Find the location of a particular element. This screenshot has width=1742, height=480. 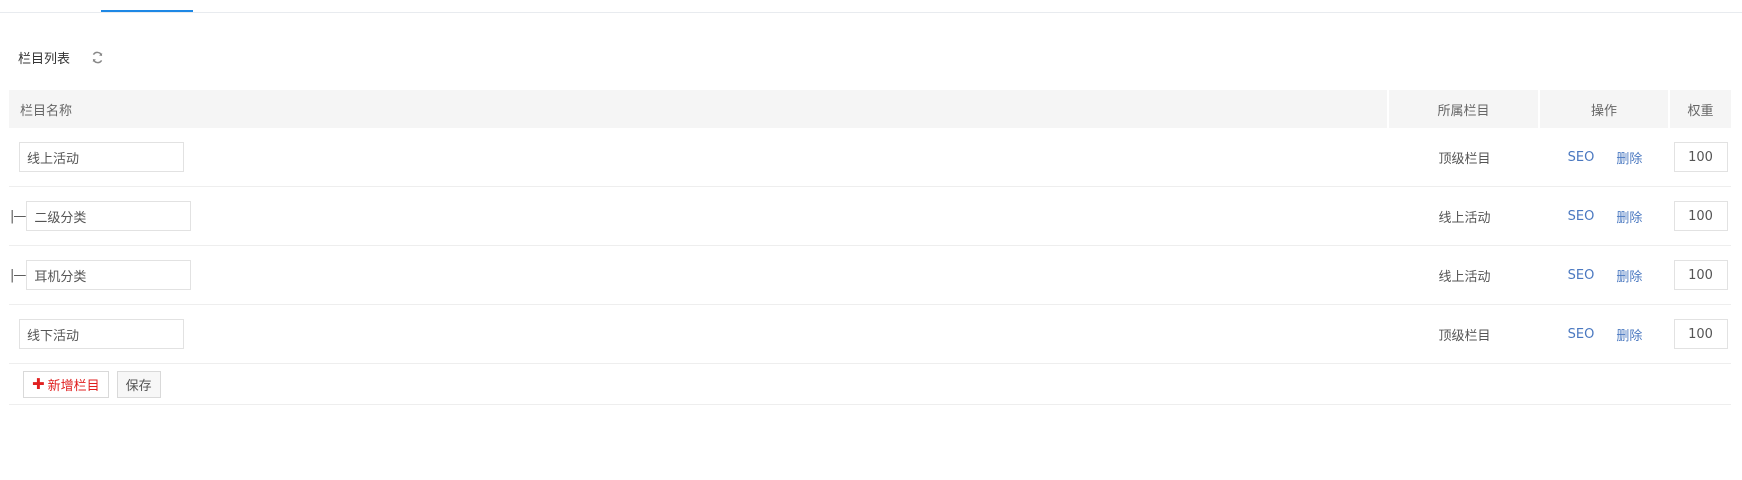

add-category-label: 新增栏目 is located at coordinates (73, 386).